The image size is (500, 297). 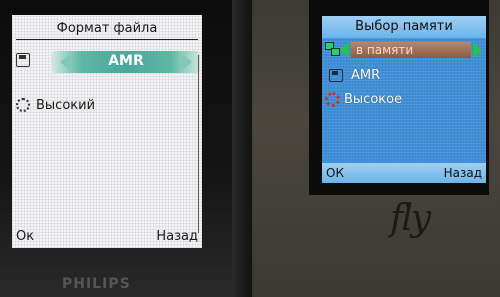 I want to click on quality-row: Высокое, so click(x=363, y=99).